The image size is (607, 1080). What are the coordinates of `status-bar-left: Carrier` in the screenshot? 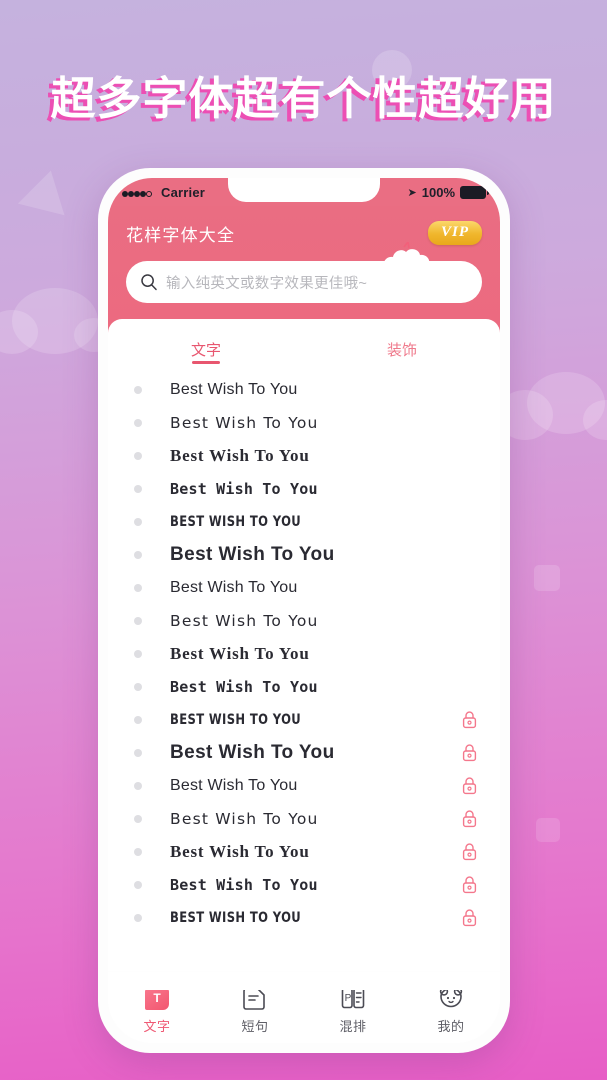 It's located at (163, 192).